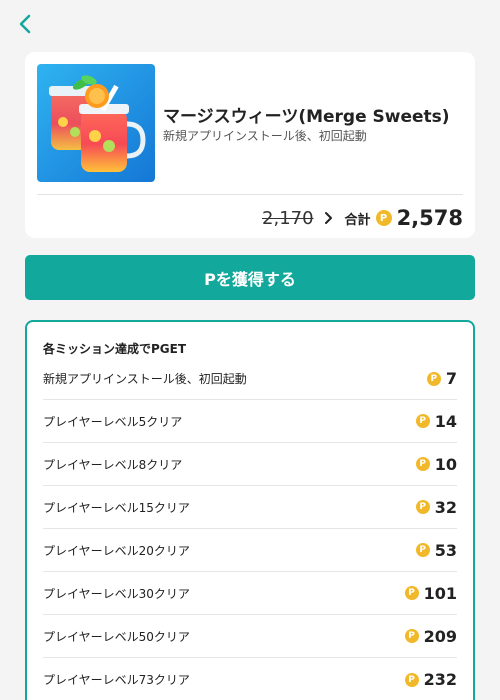 The height and width of the screenshot is (700, 500). I want to click on mission-reward: P 209, so click(430, 636).